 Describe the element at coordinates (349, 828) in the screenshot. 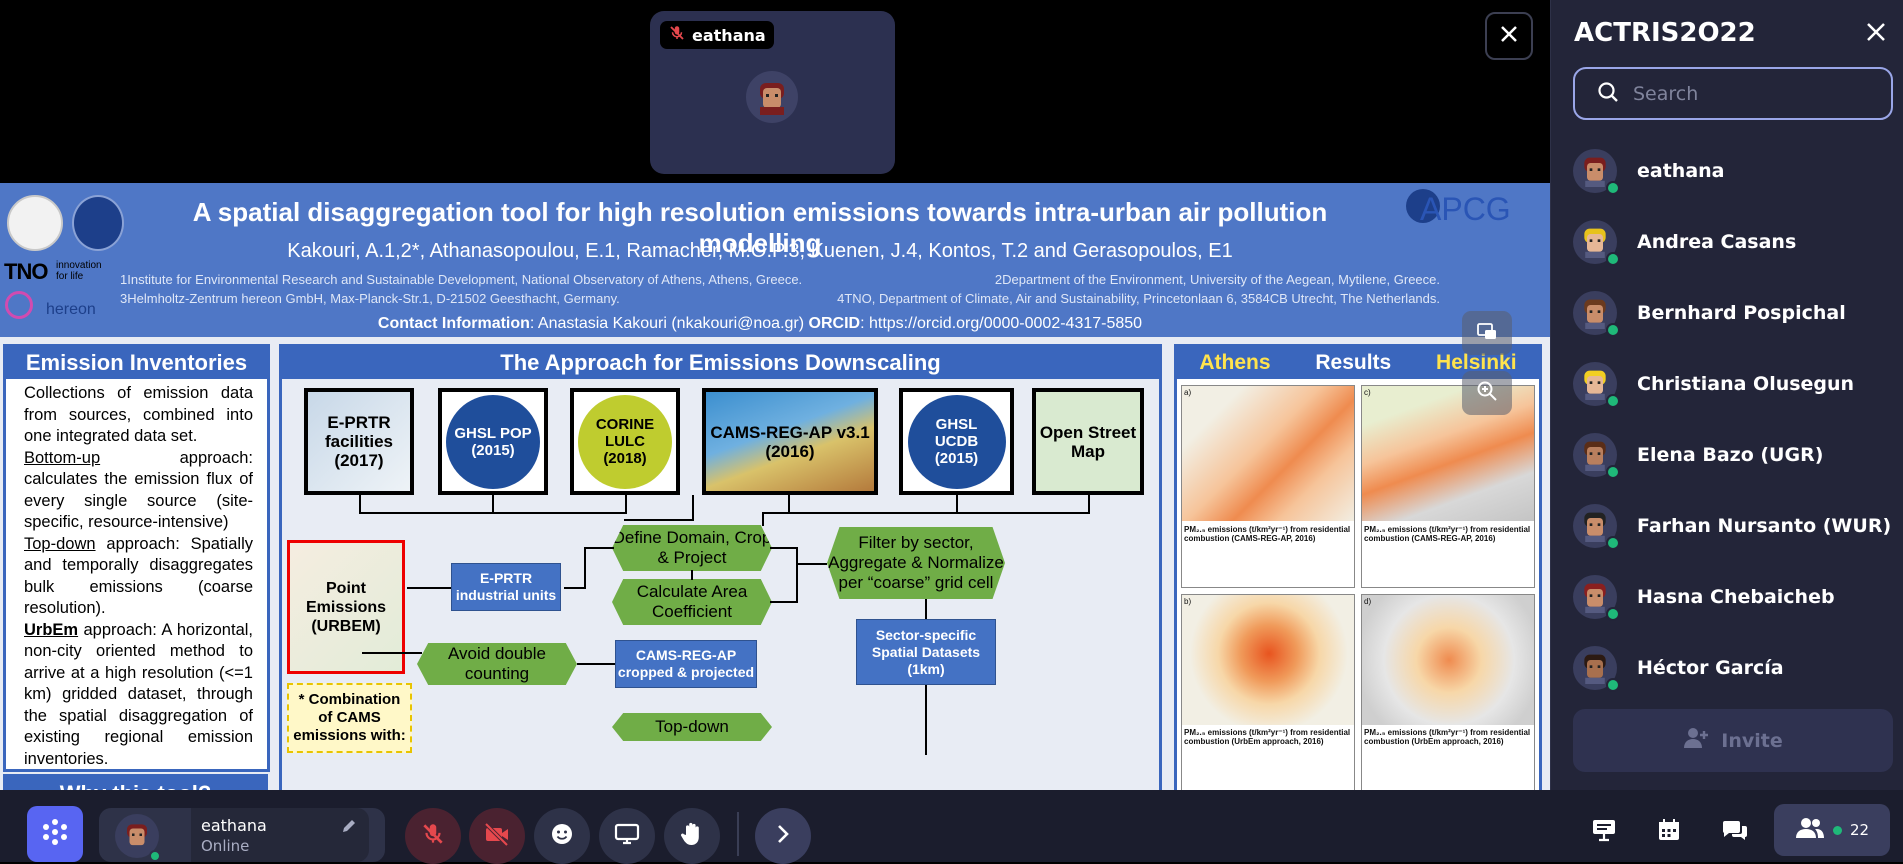

I see `edit-icon` at that location.